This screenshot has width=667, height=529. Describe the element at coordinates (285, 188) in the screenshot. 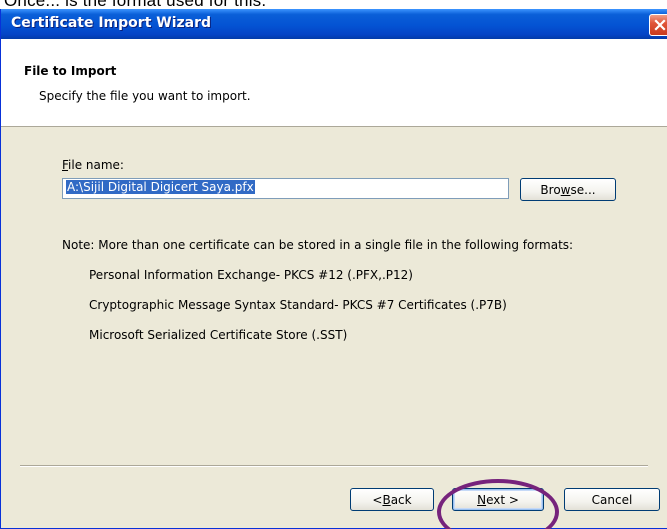

I see `file-name-input: A:\Sijil Digital Digicert Saya.pfx` at that location.